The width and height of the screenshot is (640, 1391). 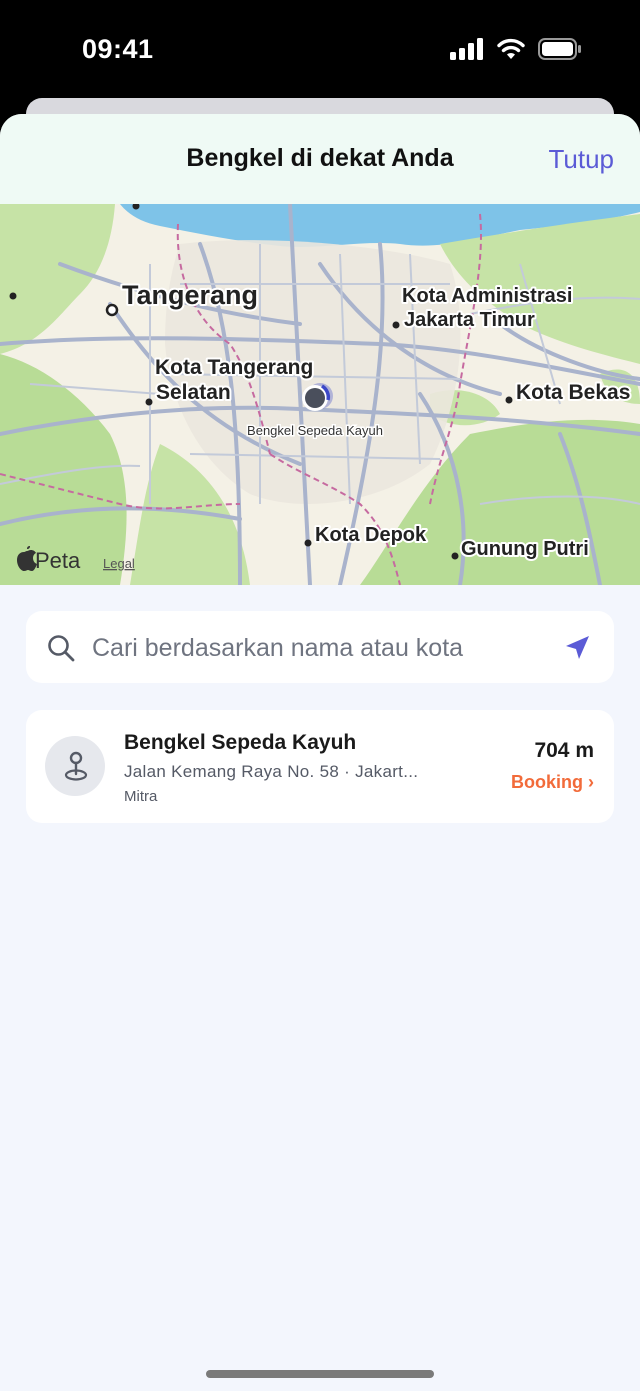 I want to click on wifi-icon, so click(x=511, y=48).